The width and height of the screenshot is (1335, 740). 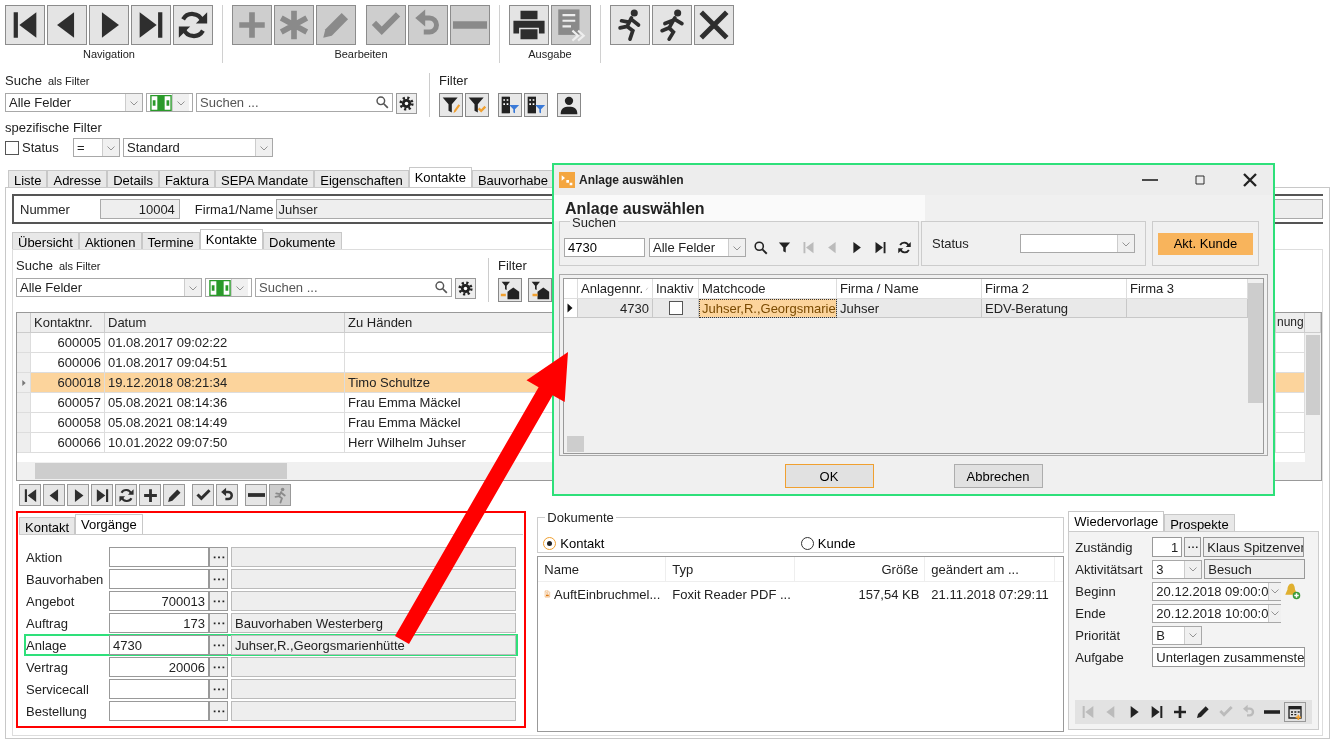 I want to click on tab: Prospekte, so click(x=1199, y=522).